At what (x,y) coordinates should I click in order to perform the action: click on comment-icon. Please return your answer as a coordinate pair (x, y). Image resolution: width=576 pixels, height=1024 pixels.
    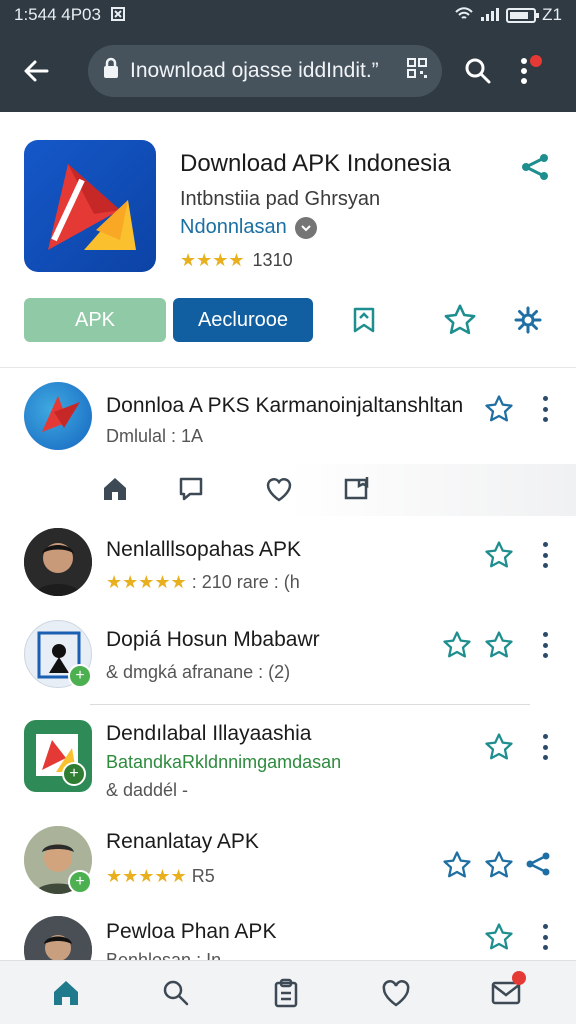
    Looking at the image, I should click on (191, 489).